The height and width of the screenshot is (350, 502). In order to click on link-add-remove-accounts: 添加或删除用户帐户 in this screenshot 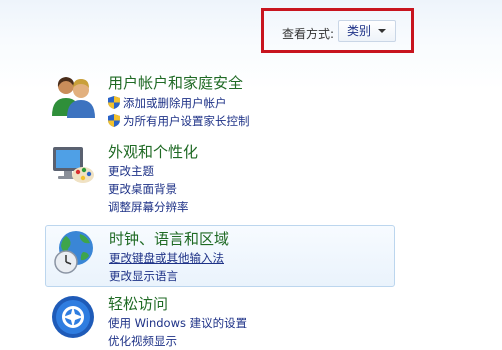, I will do `click(167, 103)`.